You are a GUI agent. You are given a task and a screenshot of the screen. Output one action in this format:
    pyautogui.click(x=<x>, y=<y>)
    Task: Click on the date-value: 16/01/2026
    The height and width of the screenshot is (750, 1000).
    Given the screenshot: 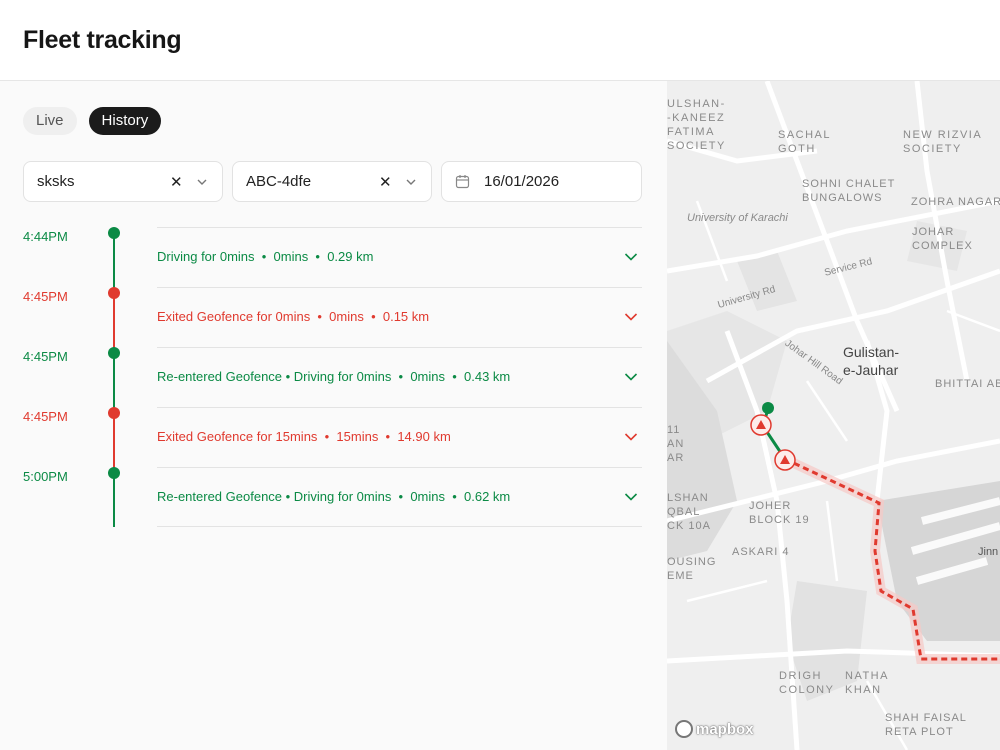 What is the action you would take?
    pyautogui.click(x=522, y=181)
    